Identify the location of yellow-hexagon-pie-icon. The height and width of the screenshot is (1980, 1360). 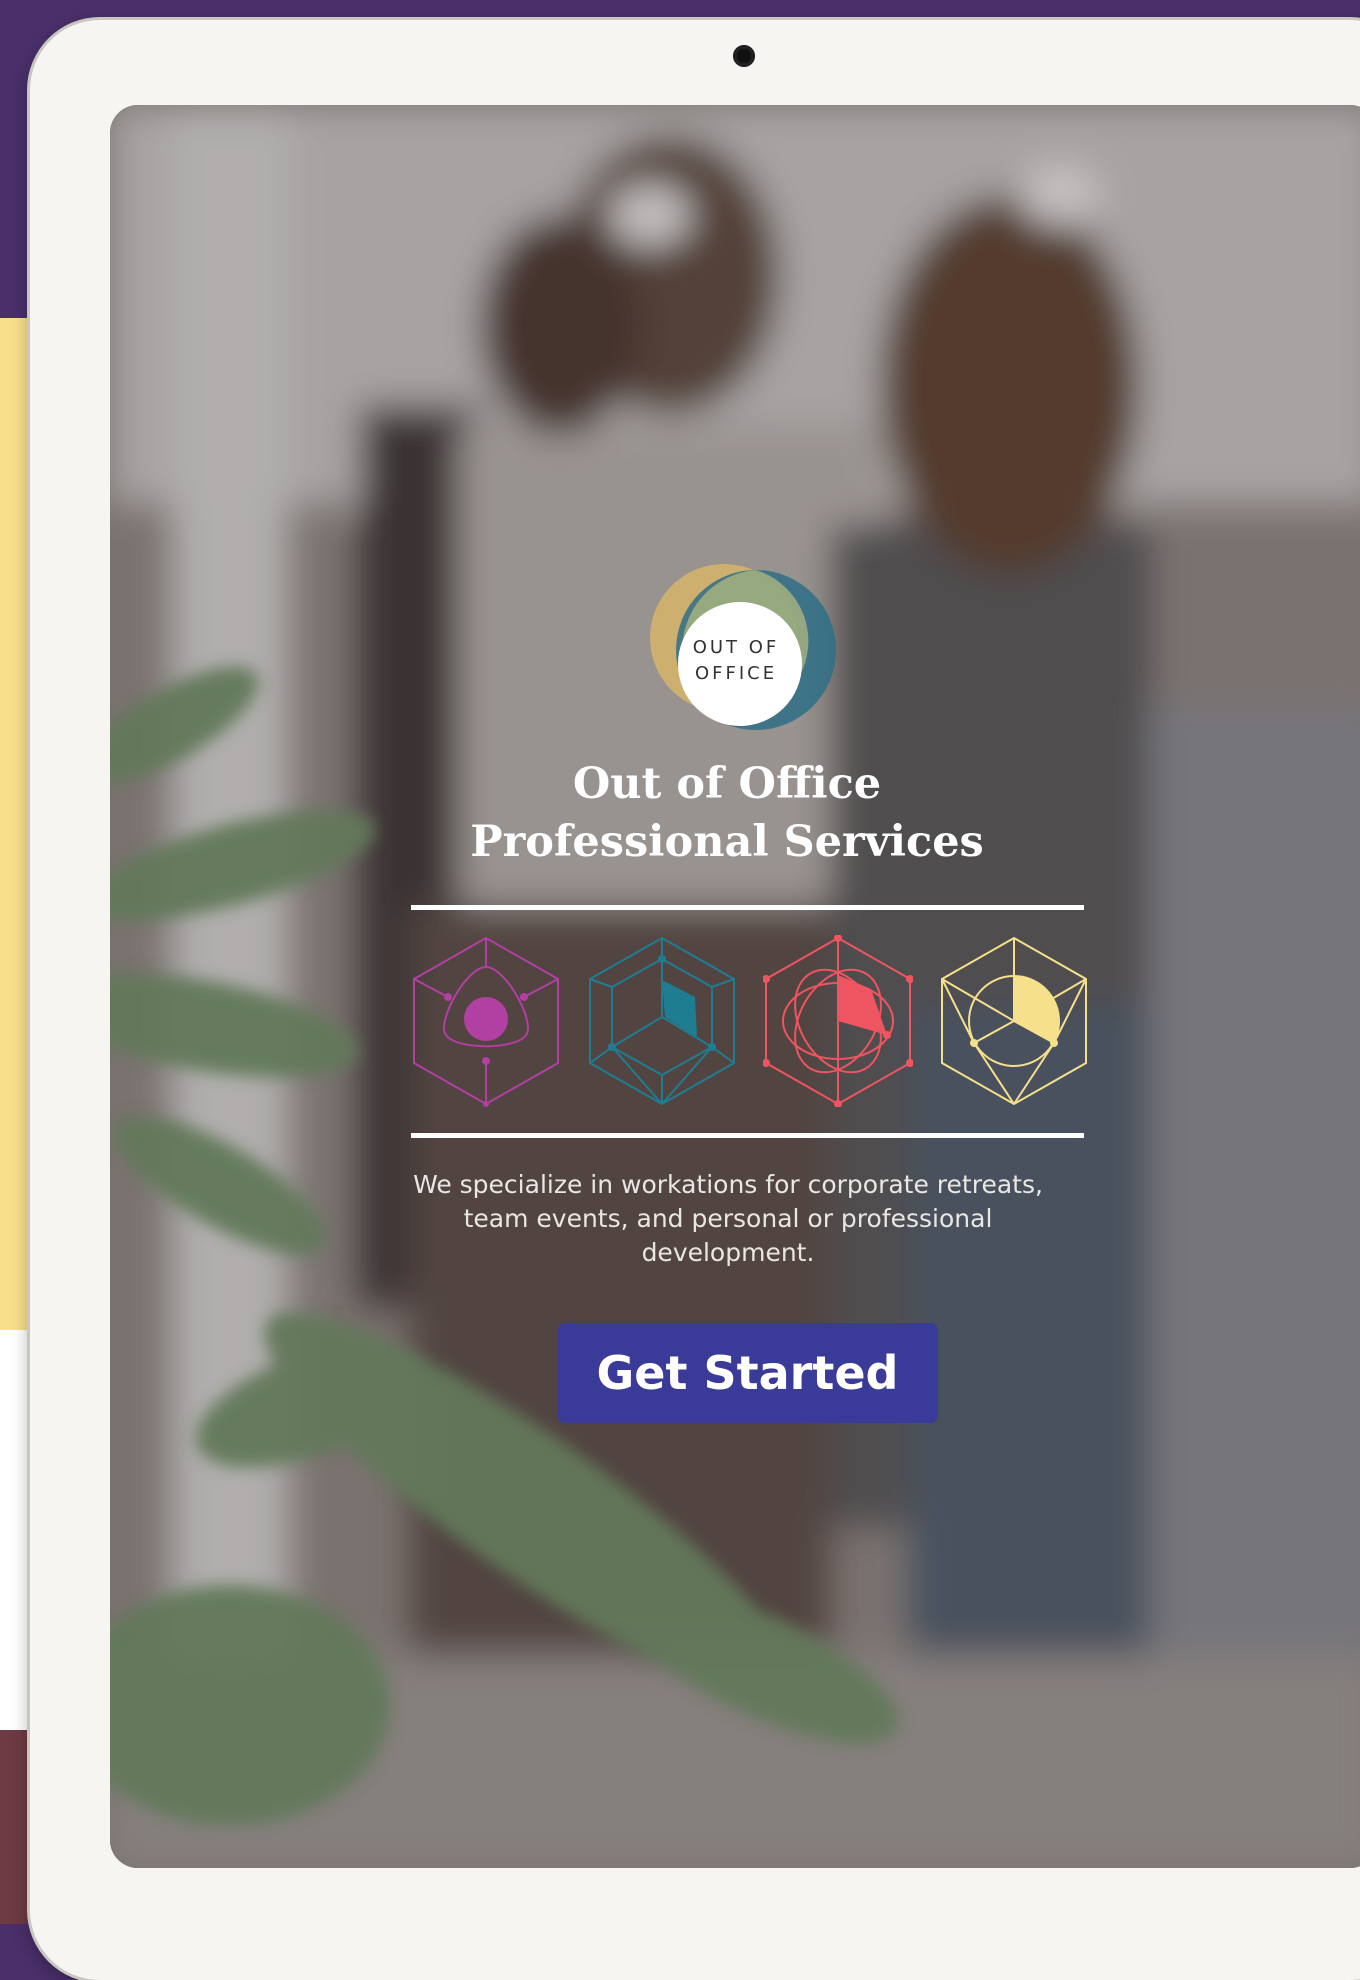
(1014, 1021).